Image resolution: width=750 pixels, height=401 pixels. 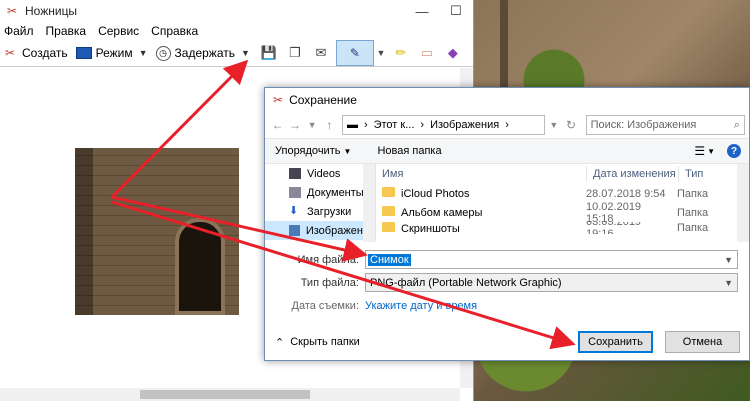 What do you see at coordinates (717, 151) in the screenshot?
I see `view-controls: ☰ ▼ ?` at bounding box center [717, 151].